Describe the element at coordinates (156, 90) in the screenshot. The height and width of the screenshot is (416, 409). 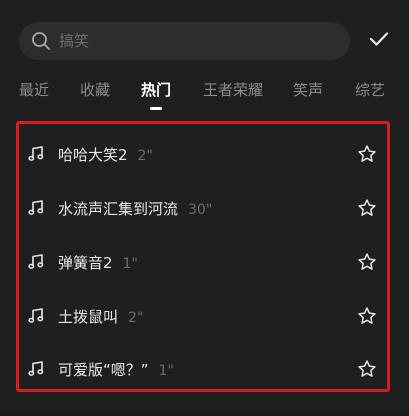
I see `tab-label: 热门` at that location.